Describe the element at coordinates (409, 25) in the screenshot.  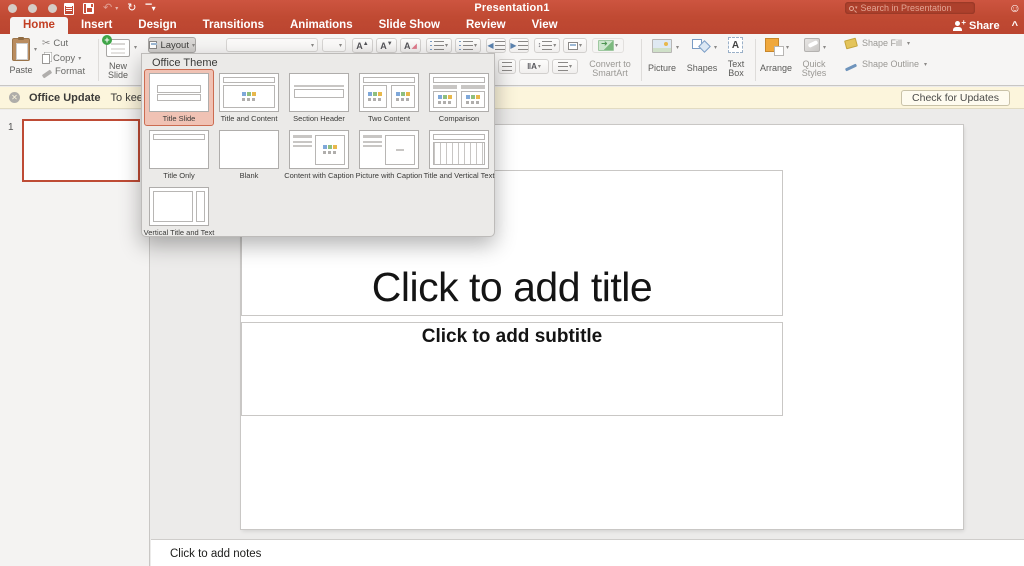
I see `tab-slide-show: Slide Show` at that location.